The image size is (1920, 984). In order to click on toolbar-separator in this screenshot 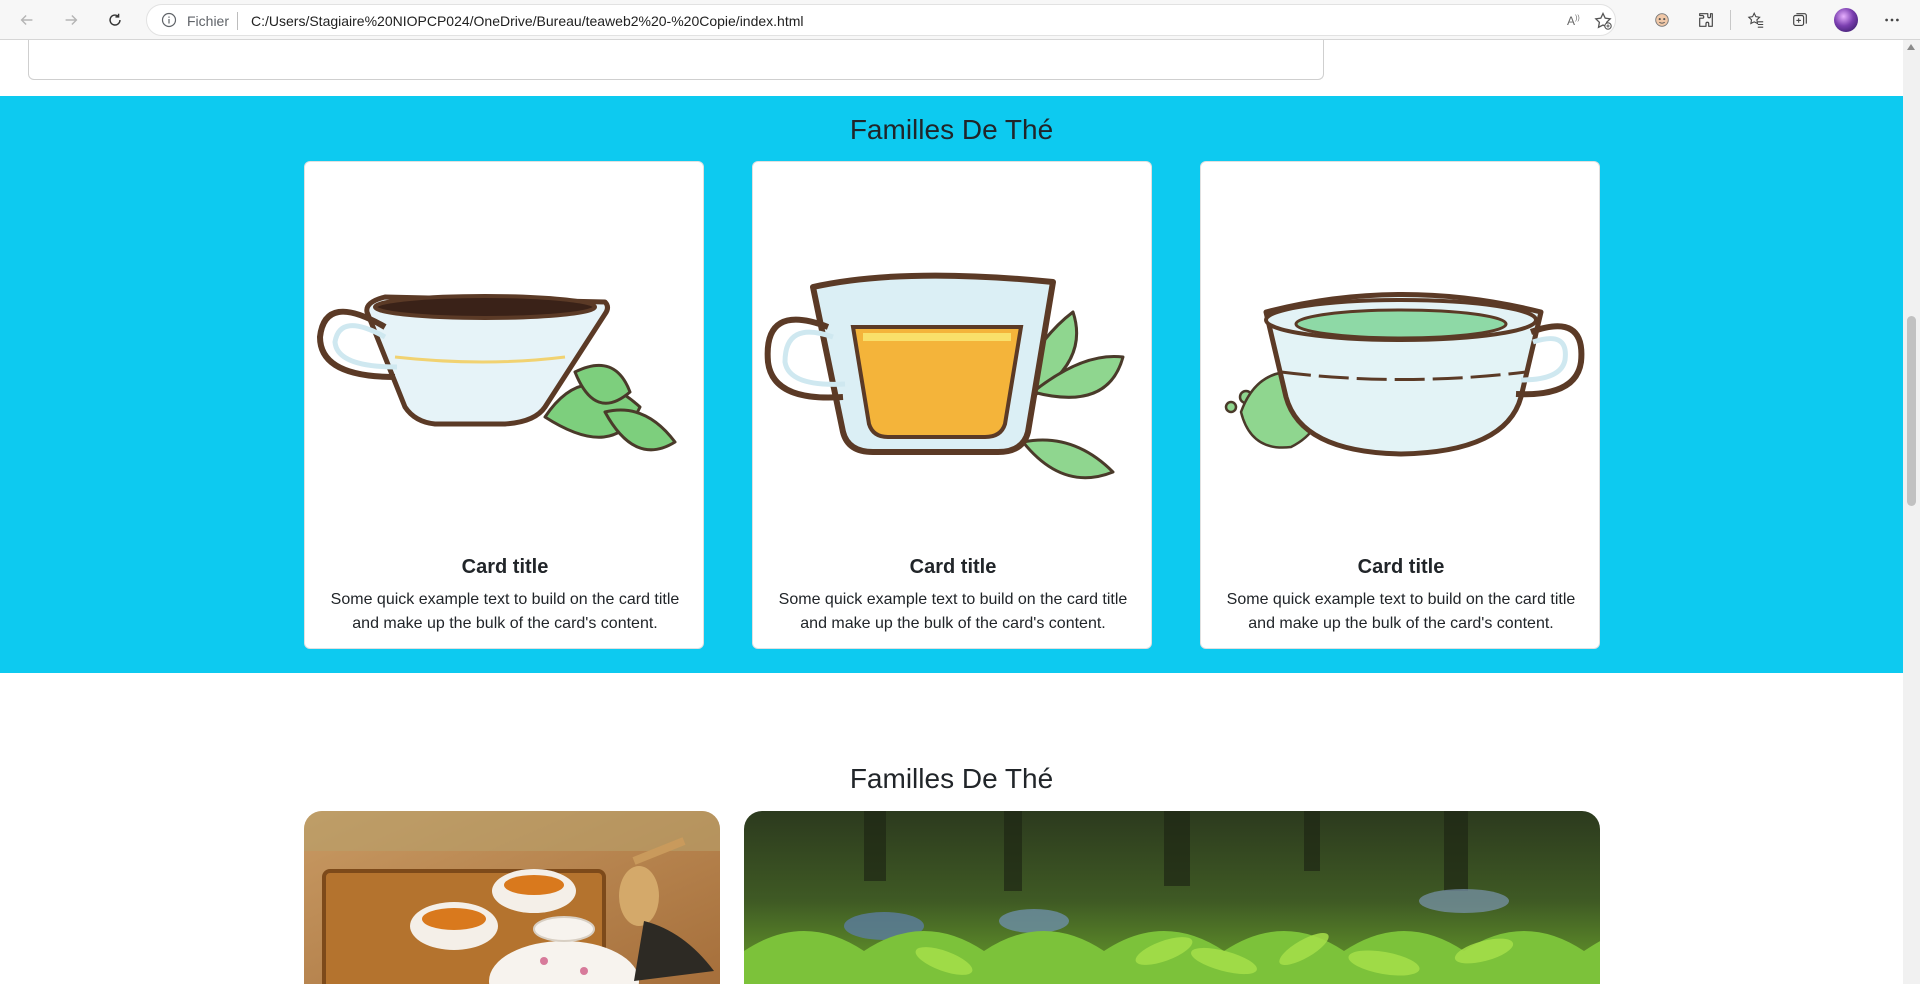, I will do `click(1730, 20)`.